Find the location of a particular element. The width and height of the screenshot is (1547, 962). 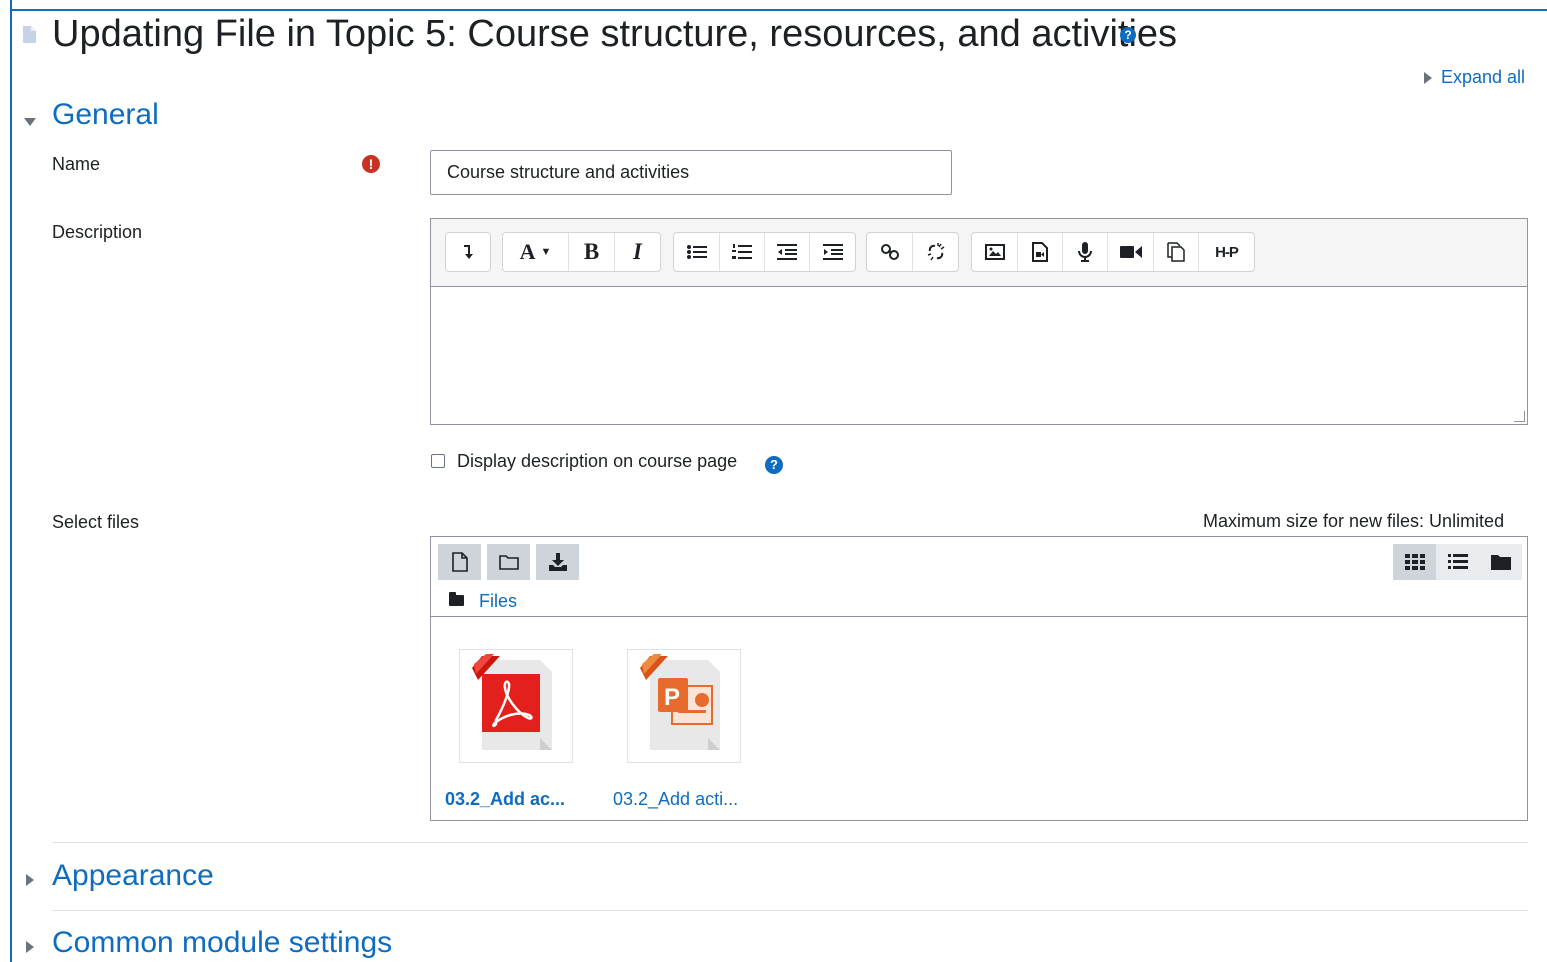

bullet-list-icon is located at coordinates (696, 252).